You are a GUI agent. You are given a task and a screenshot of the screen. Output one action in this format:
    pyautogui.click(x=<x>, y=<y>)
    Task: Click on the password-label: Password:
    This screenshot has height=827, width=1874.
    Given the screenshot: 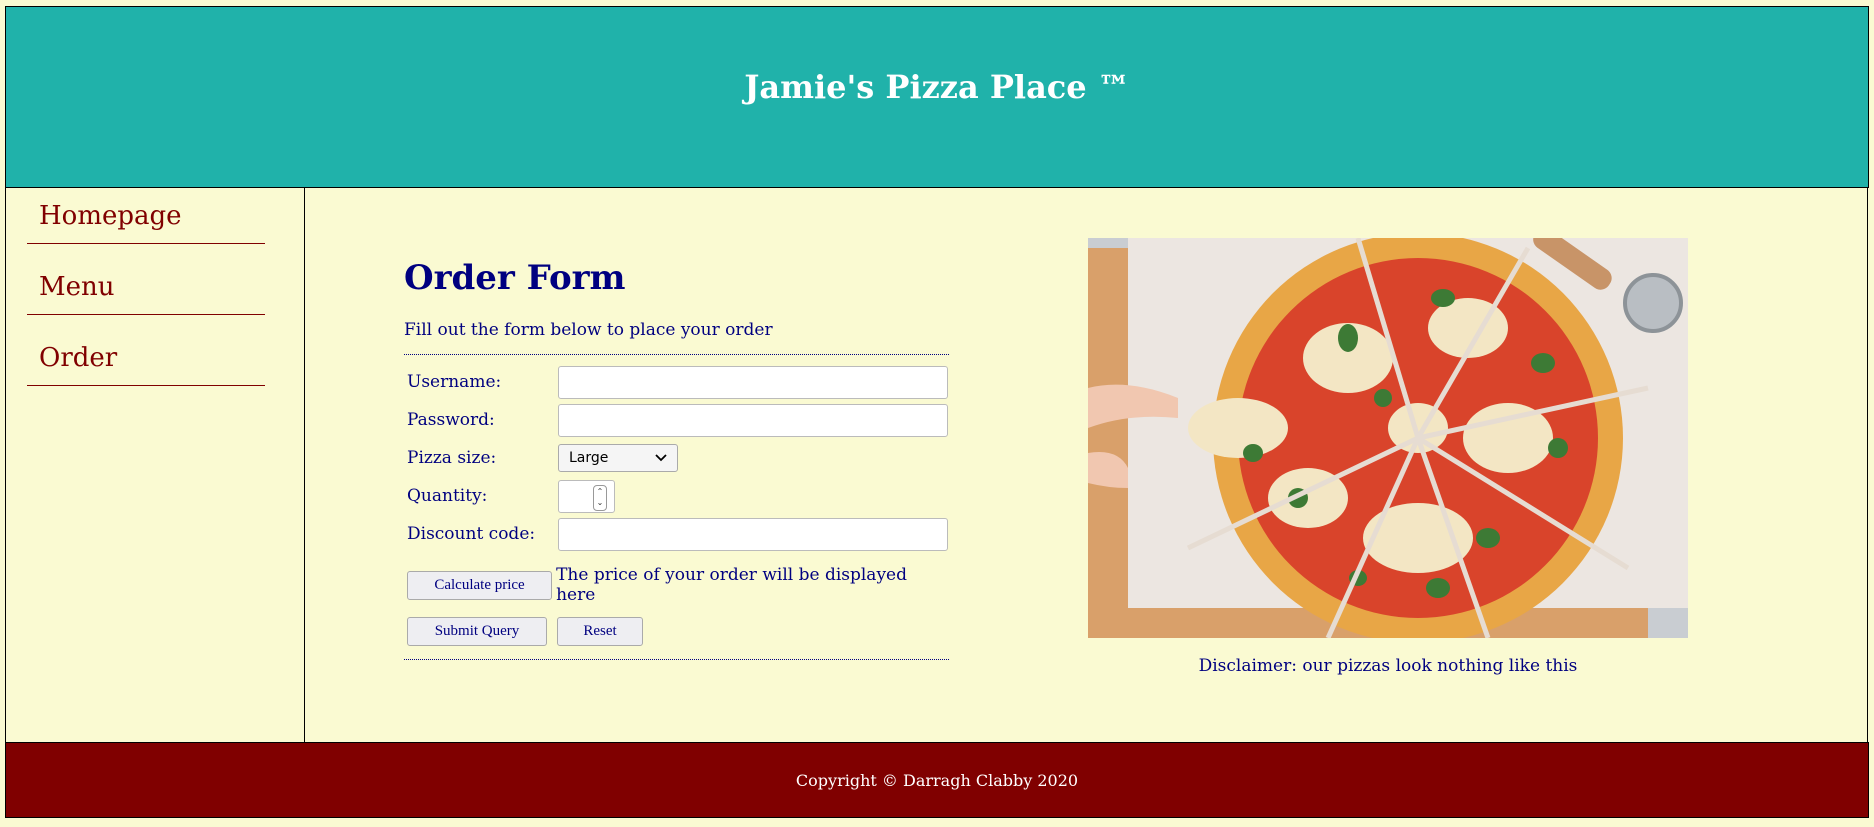 What is the action you would take?
    pyautogui.click(x=451, y=420)
    